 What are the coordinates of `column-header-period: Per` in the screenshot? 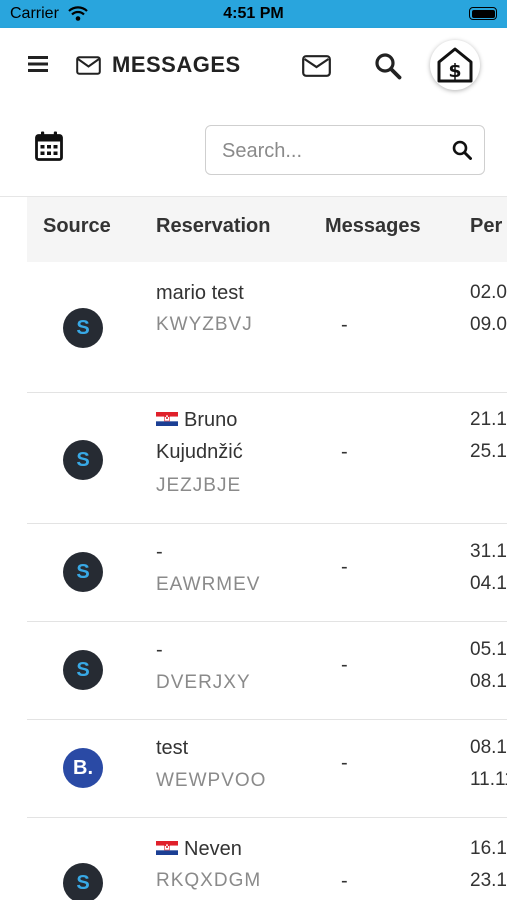 It's located at (486, 226).